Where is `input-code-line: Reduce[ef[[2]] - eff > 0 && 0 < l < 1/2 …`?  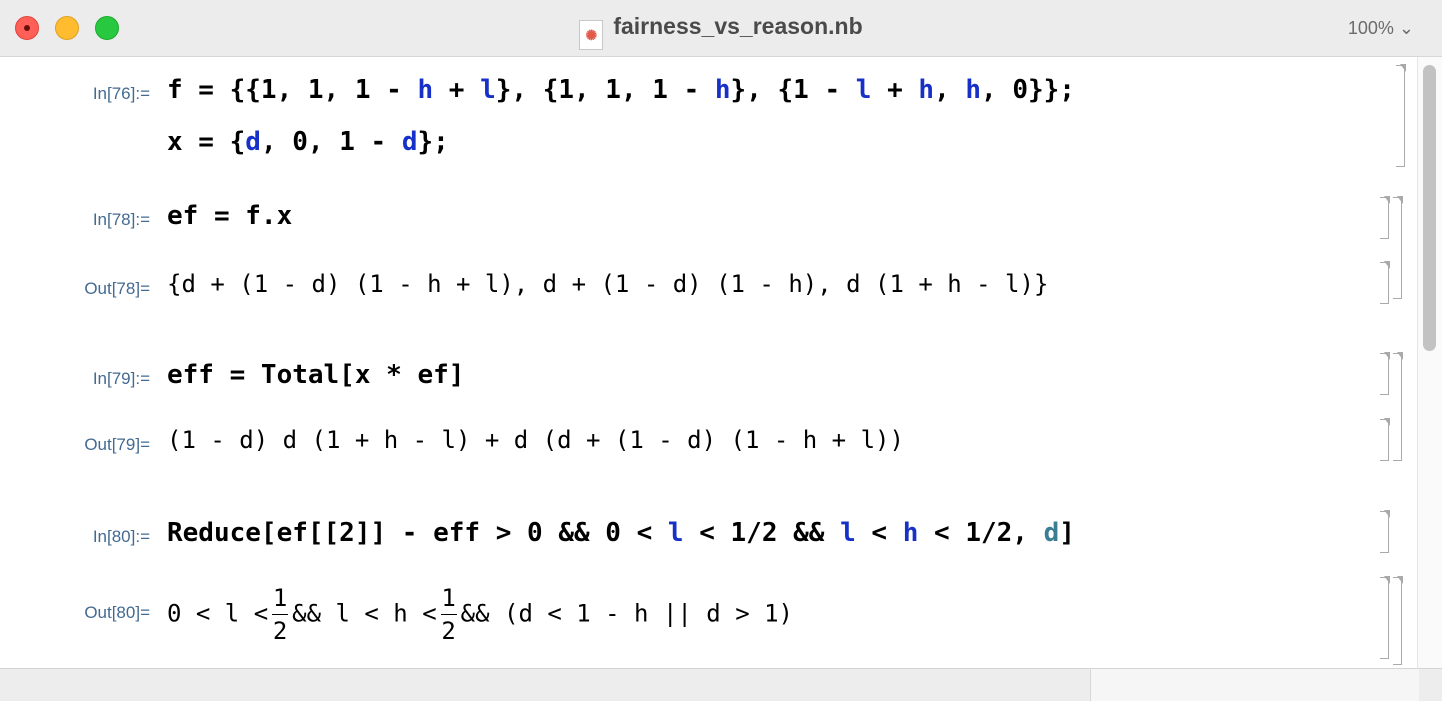
input-code-line: Reduce[ef[[2]] - eff > 0 && 0 < l < 1/2 … is located at coordinates (621, 533).